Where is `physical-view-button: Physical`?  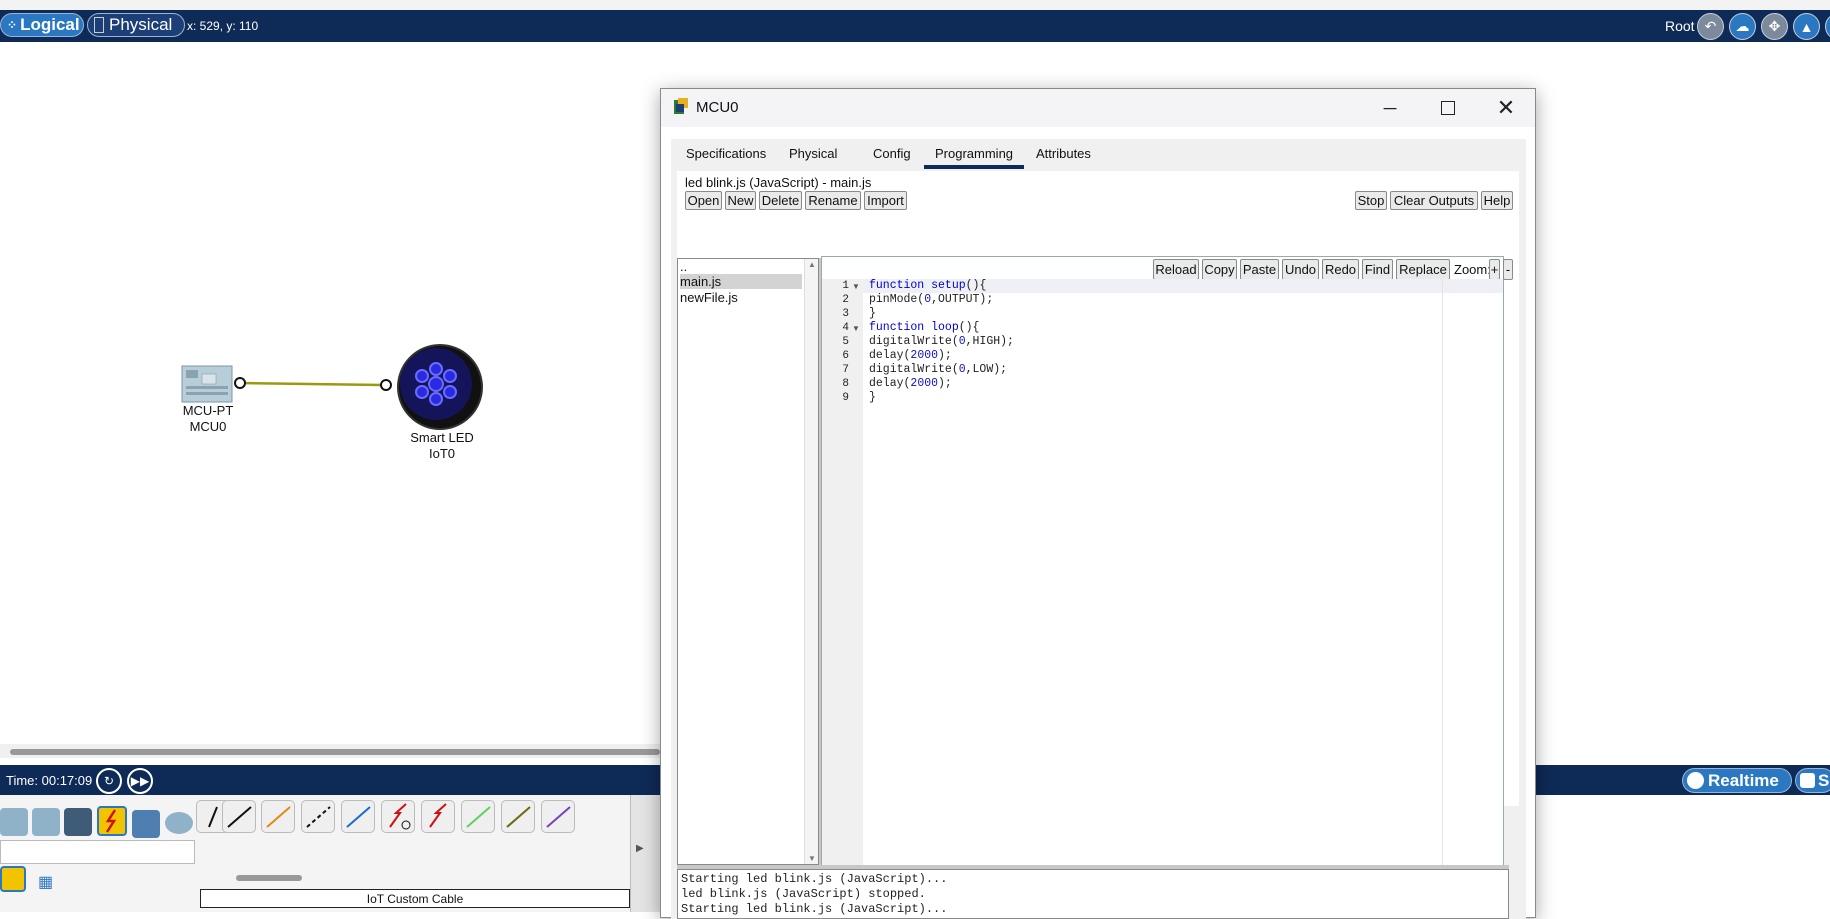 physical-view-button: Physical is located at coordinates (136, 25).